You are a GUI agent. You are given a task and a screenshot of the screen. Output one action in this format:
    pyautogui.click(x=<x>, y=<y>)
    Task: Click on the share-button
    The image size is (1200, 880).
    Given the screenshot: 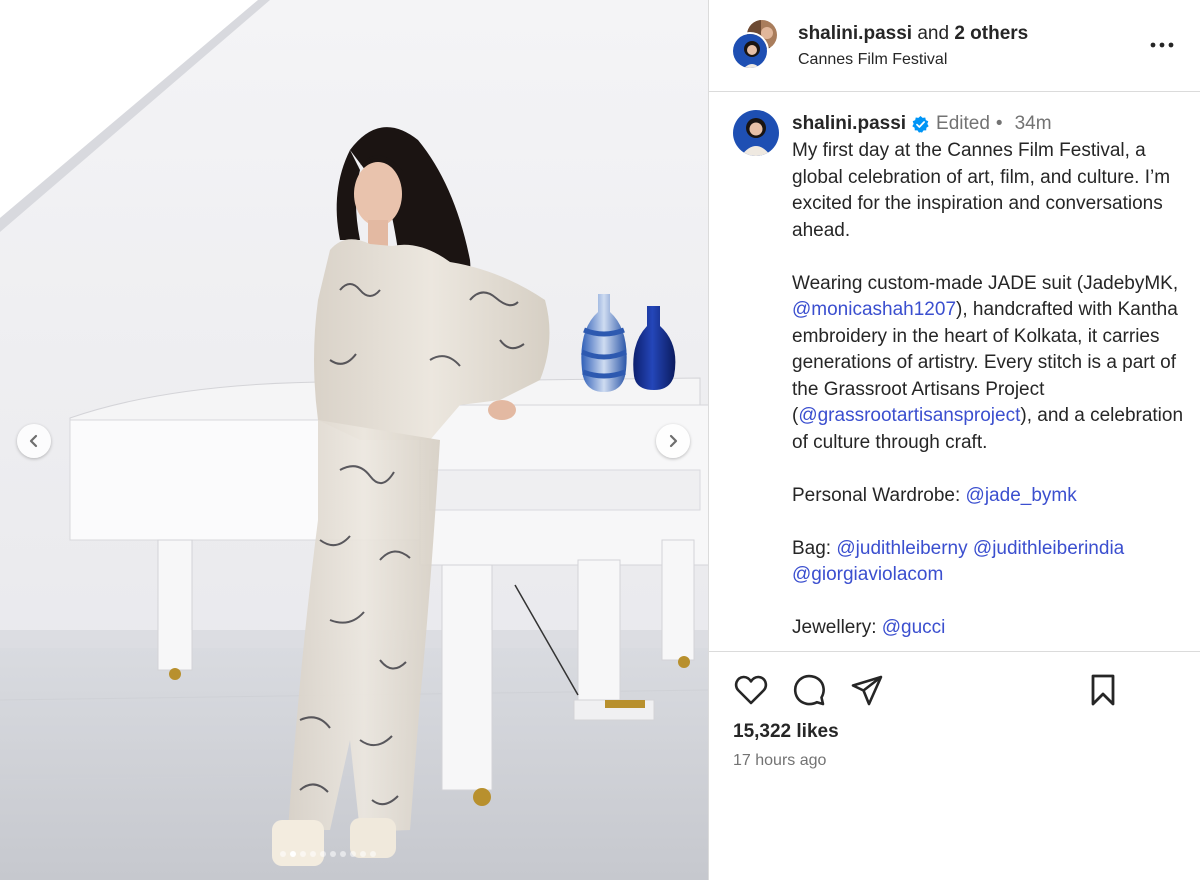 What is the action you would take?
    pyautogui.click(x=867, y=690)
    